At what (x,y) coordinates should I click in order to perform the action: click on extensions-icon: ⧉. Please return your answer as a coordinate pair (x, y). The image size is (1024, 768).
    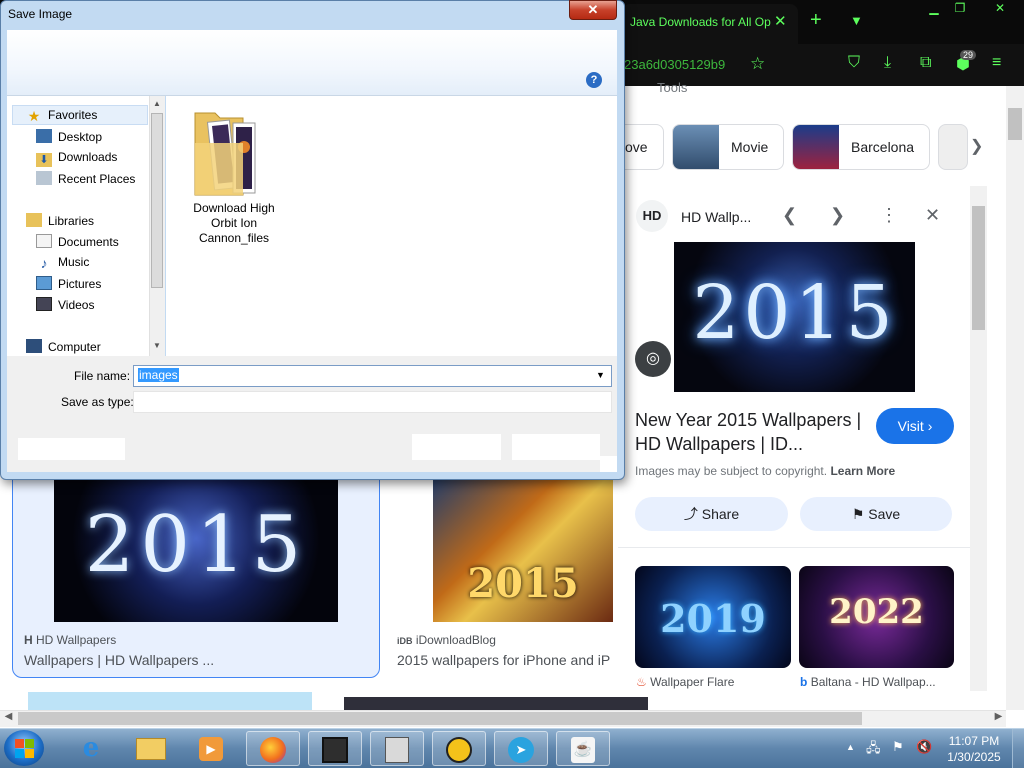
    Looking at the image, I should click on (925, 63).